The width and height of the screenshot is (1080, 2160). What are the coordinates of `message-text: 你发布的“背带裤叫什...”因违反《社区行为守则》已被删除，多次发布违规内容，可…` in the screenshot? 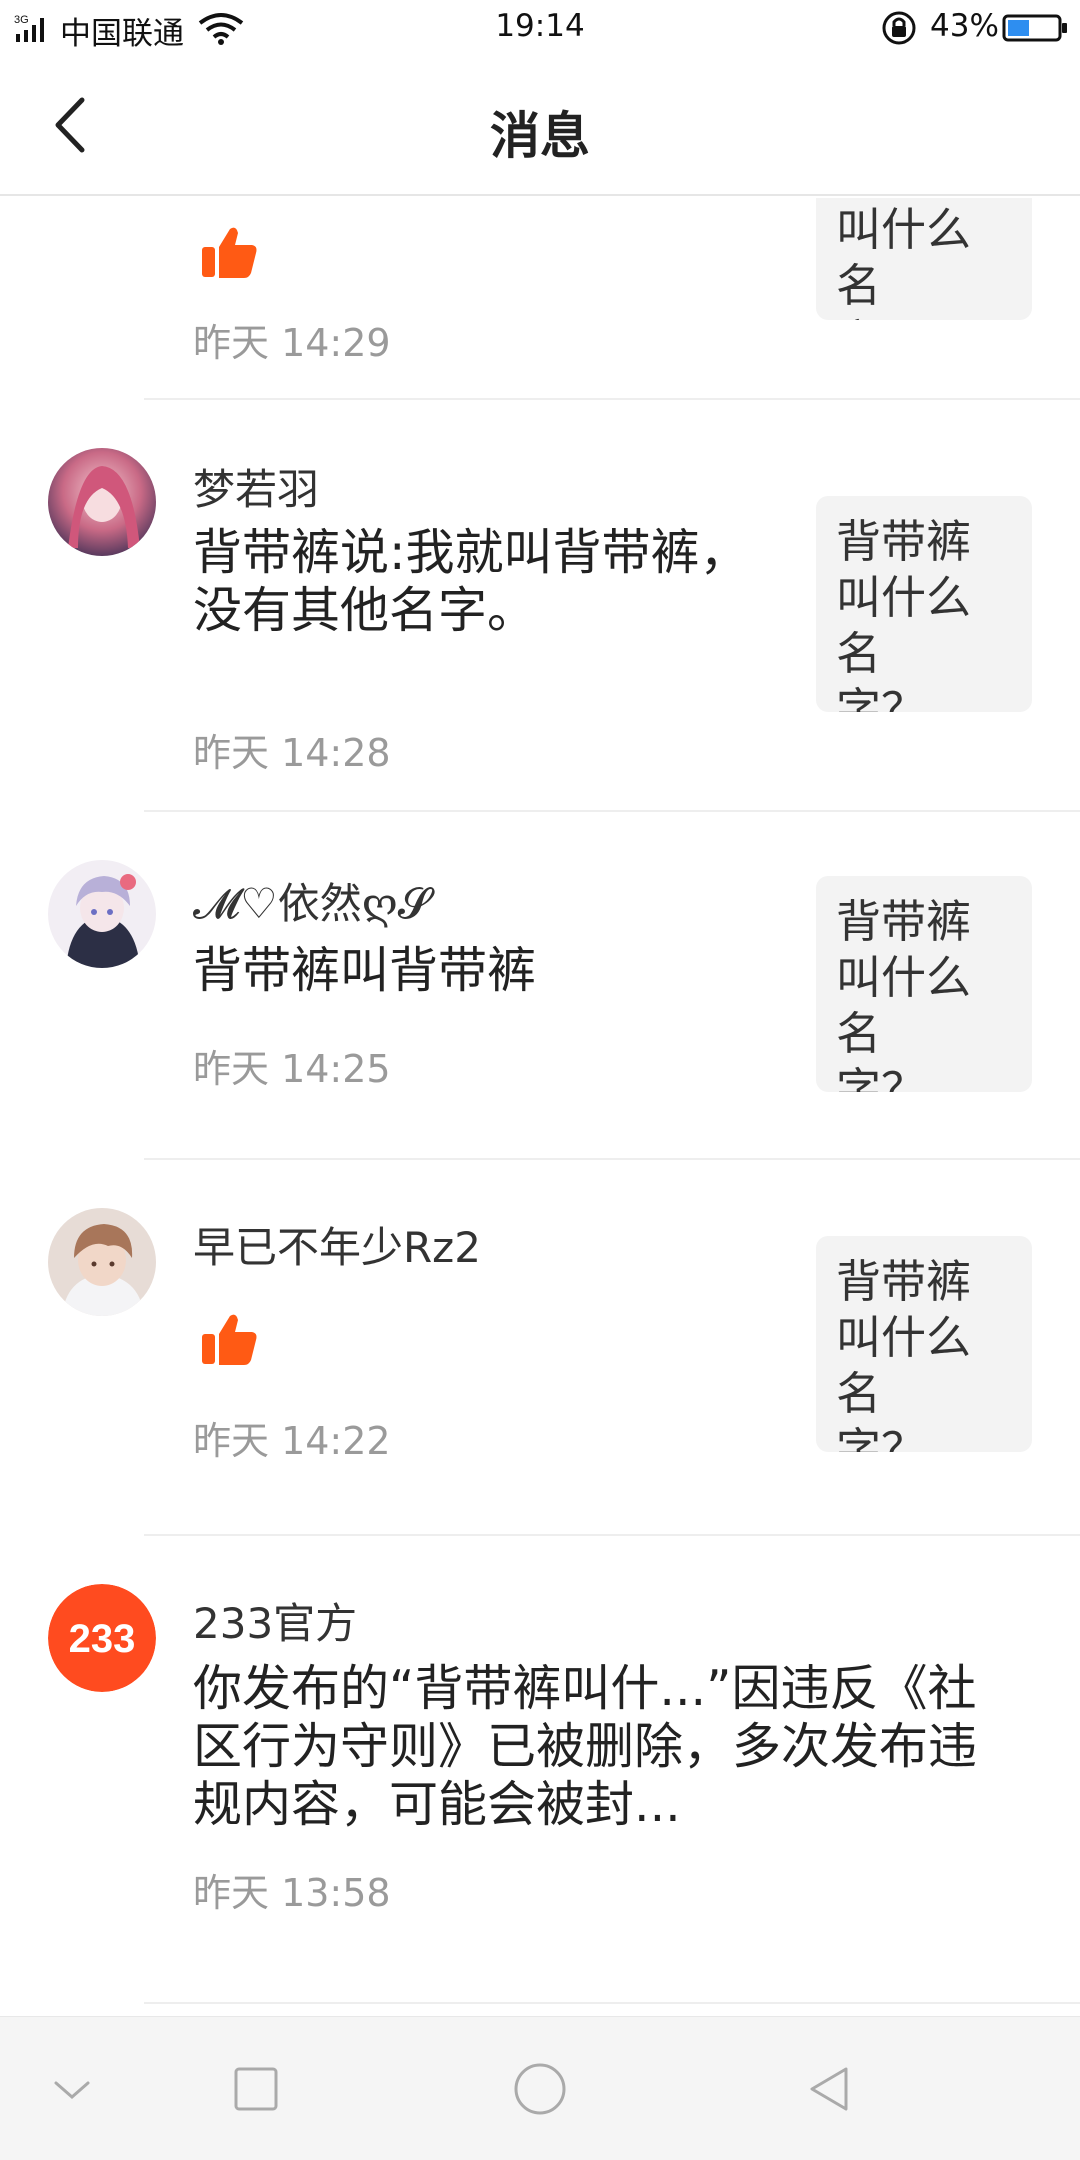 It's located at (585, 1746).